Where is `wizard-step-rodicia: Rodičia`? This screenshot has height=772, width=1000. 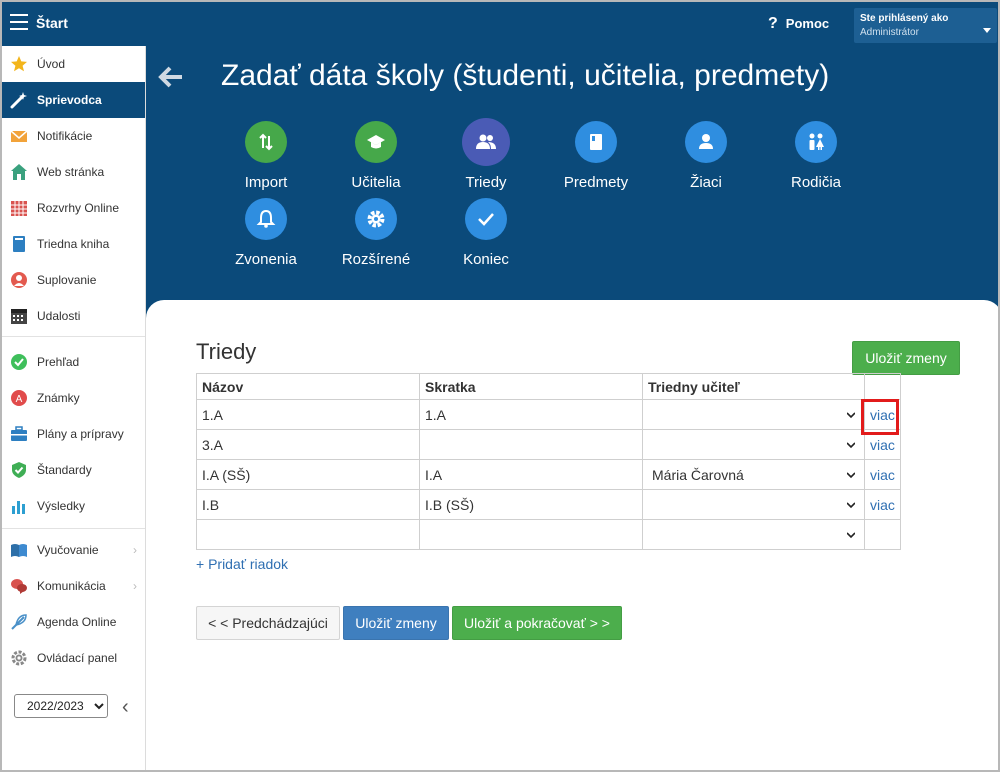 wizard-step-rodicia: Rodičia is located at coordinates (816, 158).